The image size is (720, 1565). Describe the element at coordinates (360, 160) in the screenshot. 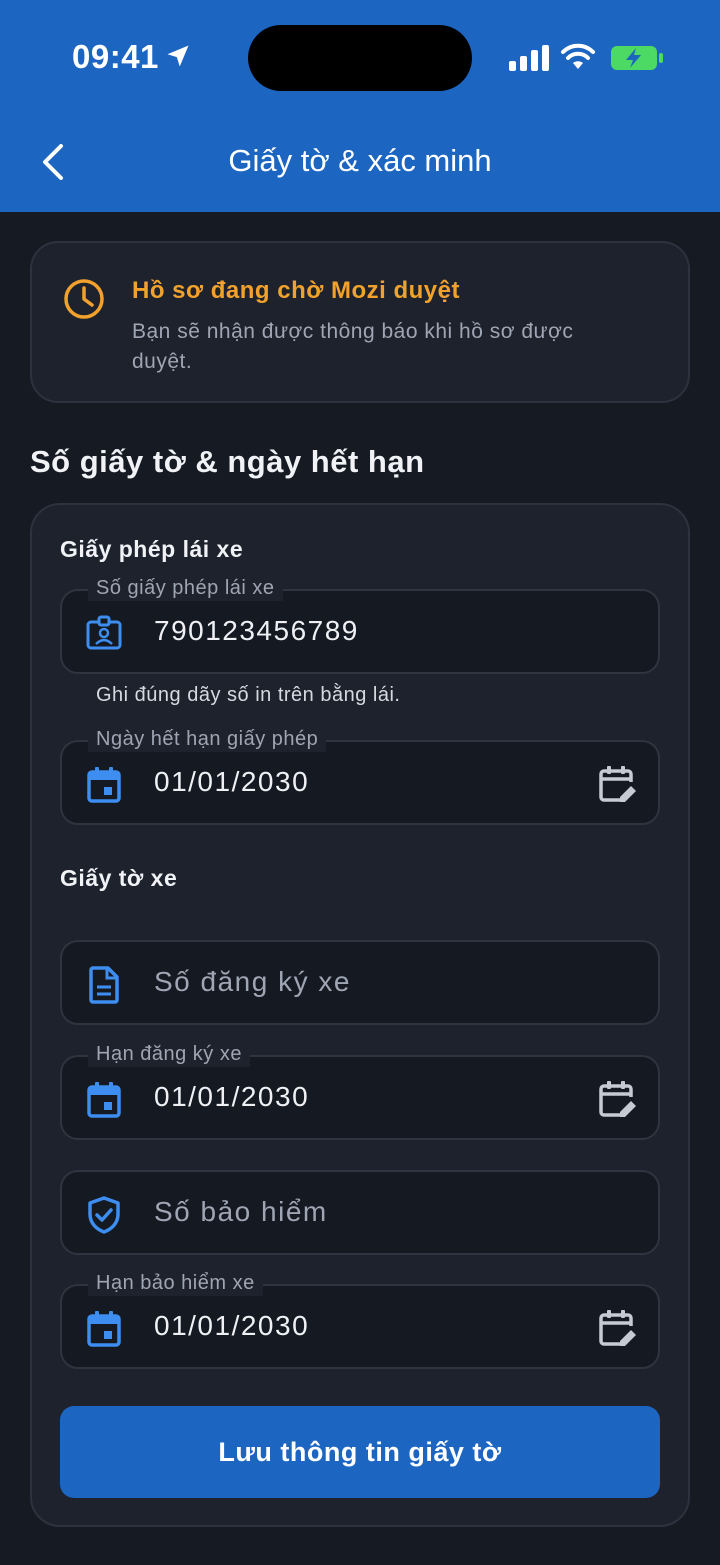

I see `page-title: Giấy tờ & xác minh` at that location.